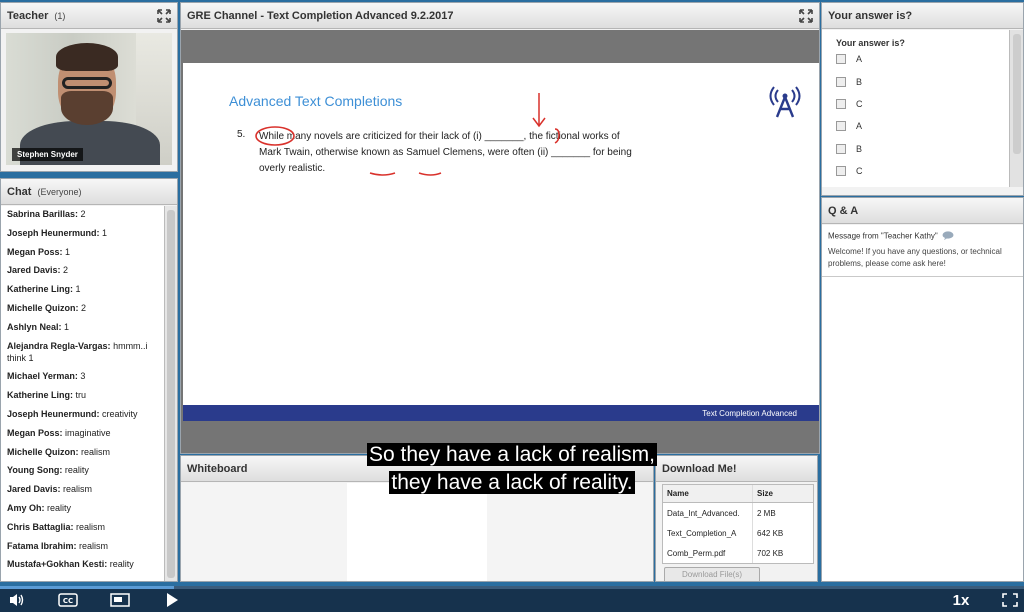 This screenshot has width=1024, height=612. I want to click on answer-pod: Your answer is? Your answer is? ABCABC, so click(922, 99).